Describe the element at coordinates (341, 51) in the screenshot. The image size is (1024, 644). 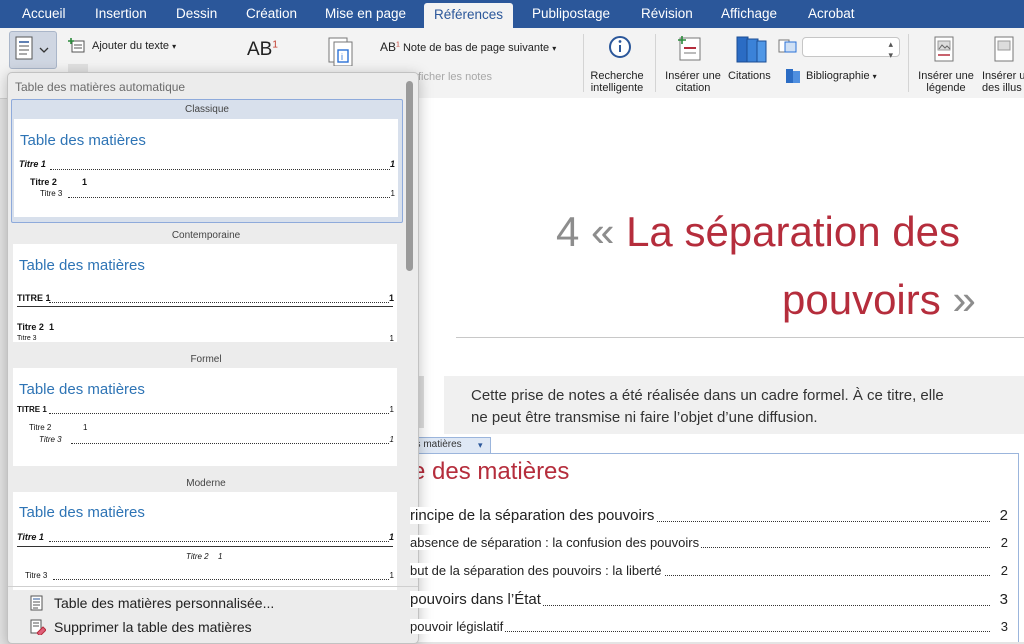
I see `insert-endnote-icon: i` at that location.